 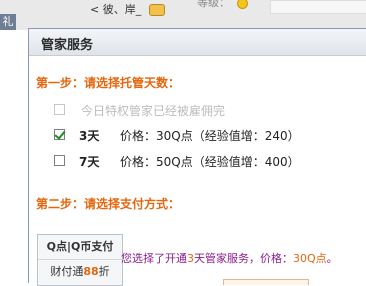 I want to click on option-7-days: 7天 价格：50Q点（经验值增：400）, so click(x=194, y=161).